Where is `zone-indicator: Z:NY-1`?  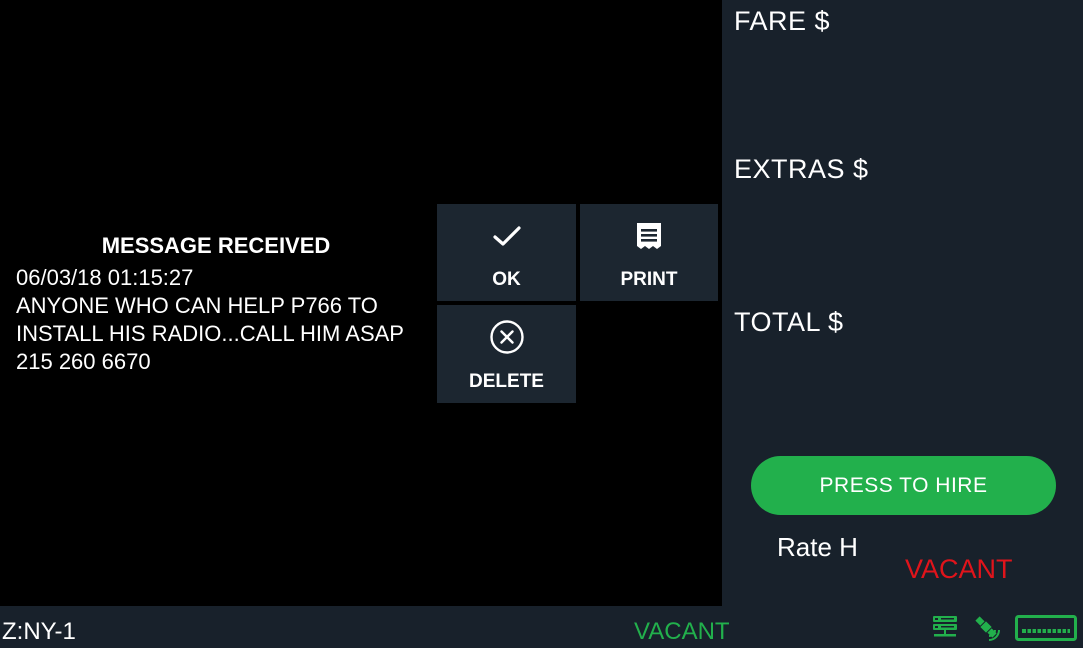 zone-indicator: Z:NY-1 is located at coordinates (39, 631).